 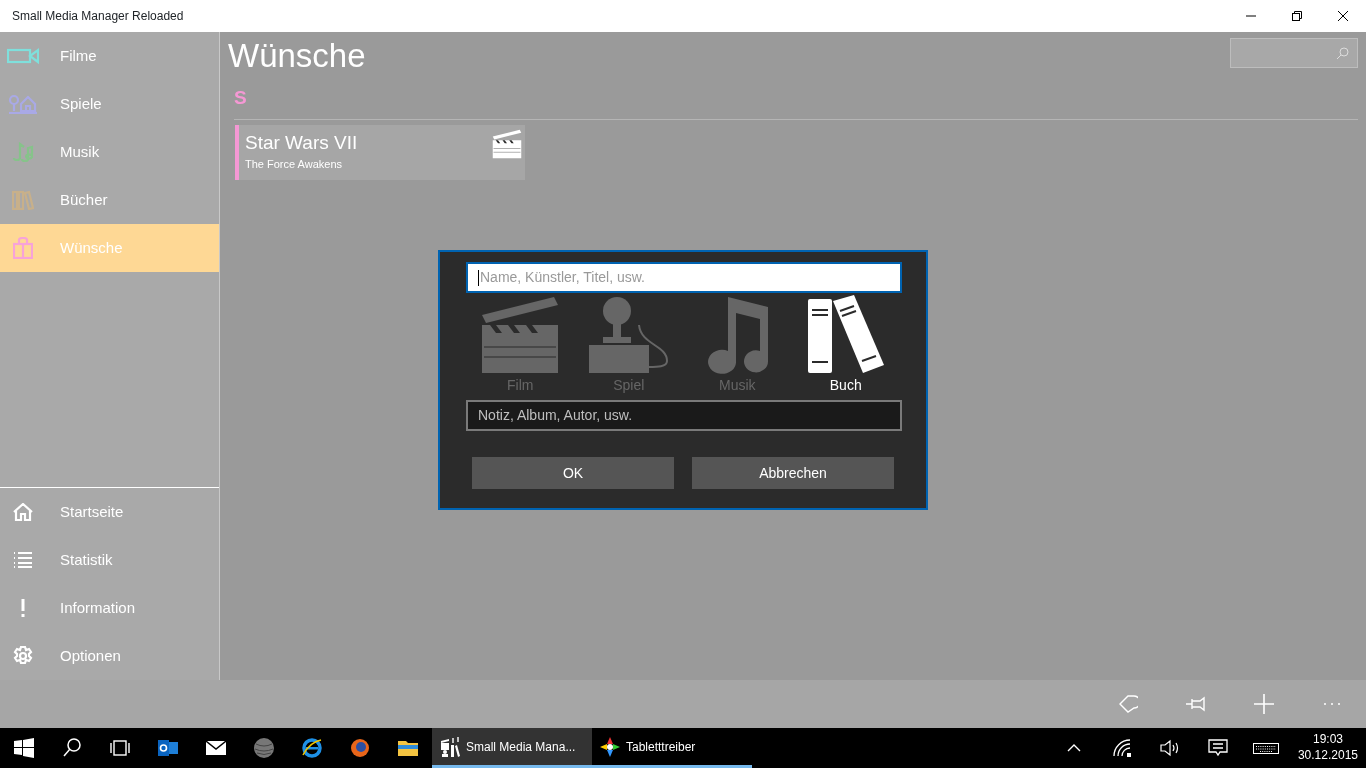 I want to click on wish-card: Star Wars VII The Force Awakens, so click(x=380, y=152).